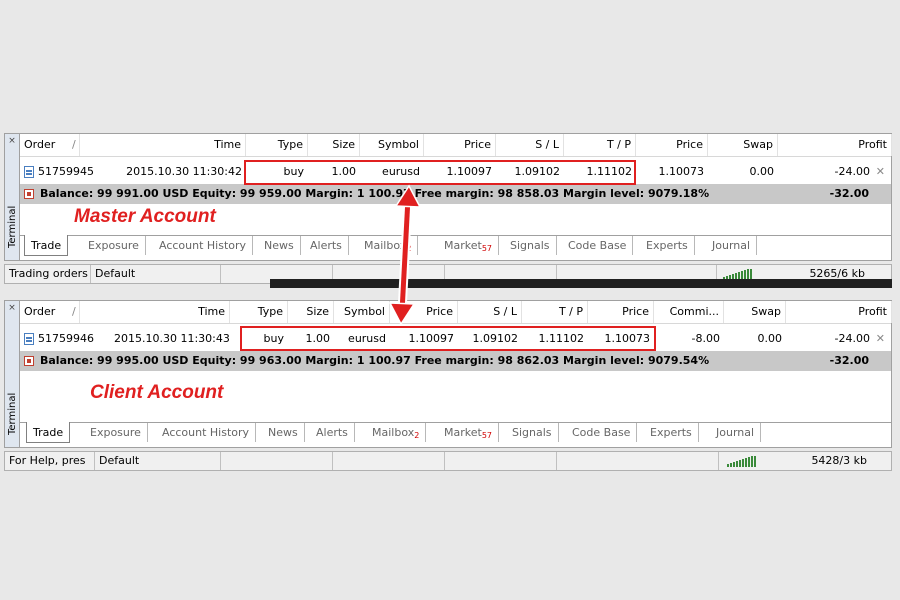 This screenshot has height=600, width=900. Describe the element at coordinates (156, 274) in the screenshot. I see `status-profile: Default` at that location.